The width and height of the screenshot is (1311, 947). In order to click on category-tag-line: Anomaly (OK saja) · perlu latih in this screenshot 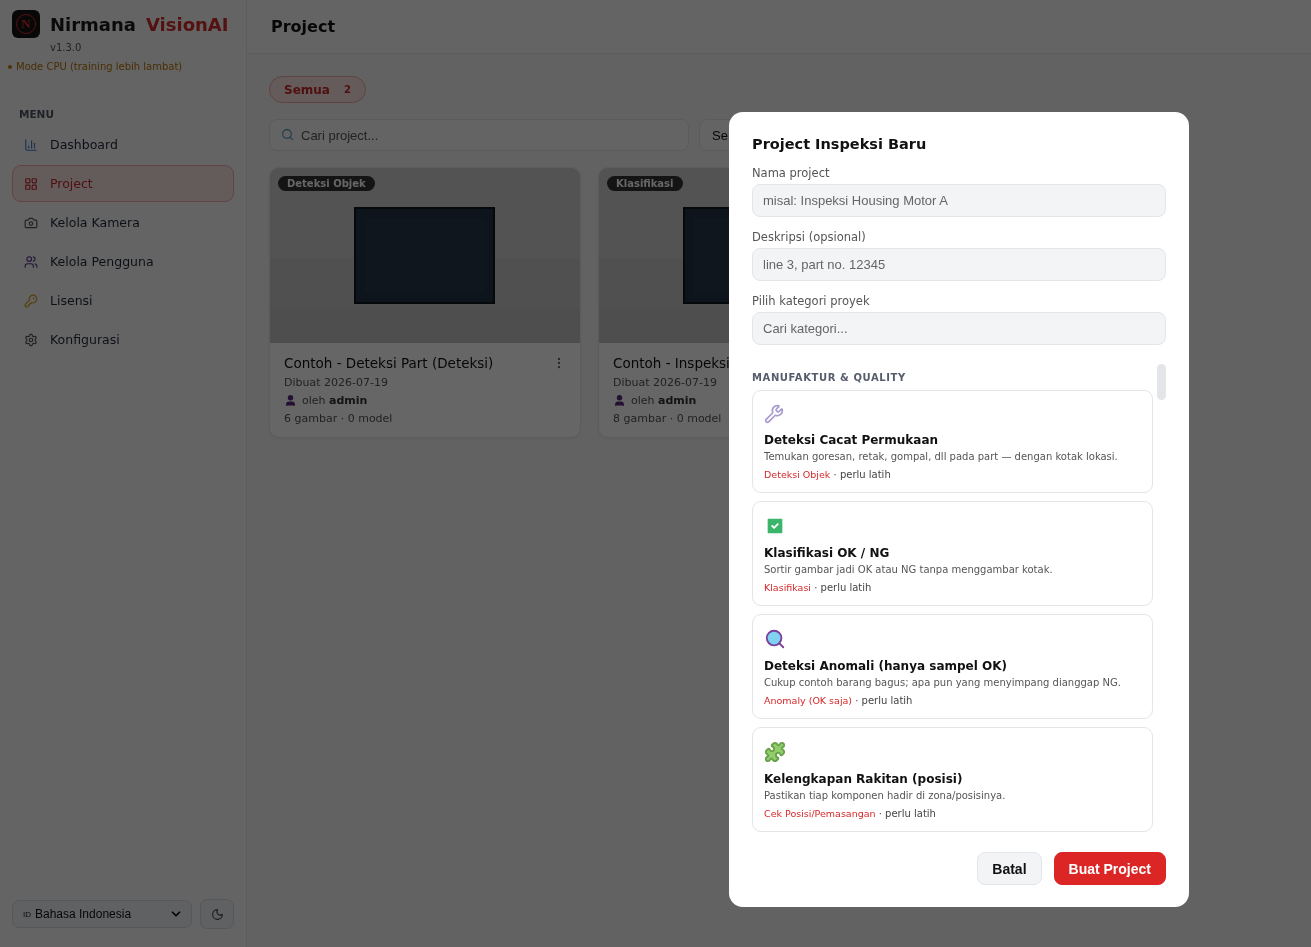, I will do `click(839, 700)`.